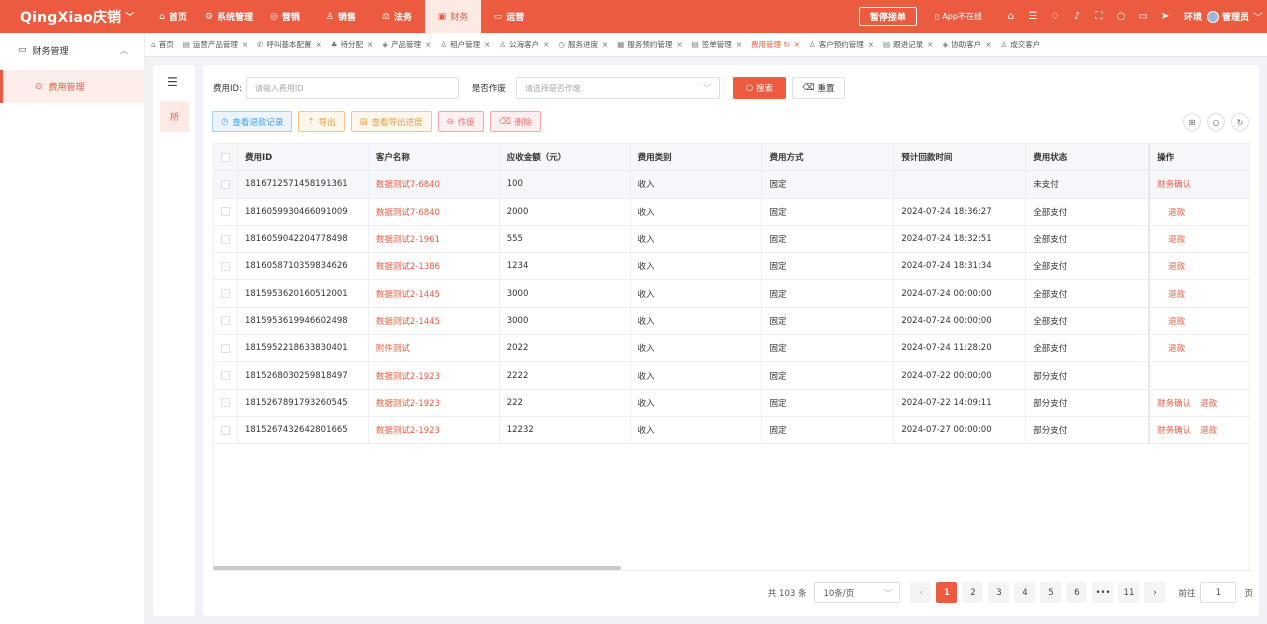  What do you see at coordinates (406, 44) in the screenshot?
I see `tab-item: ◈ 产品管理 ×` at bounding box center [406, 44].